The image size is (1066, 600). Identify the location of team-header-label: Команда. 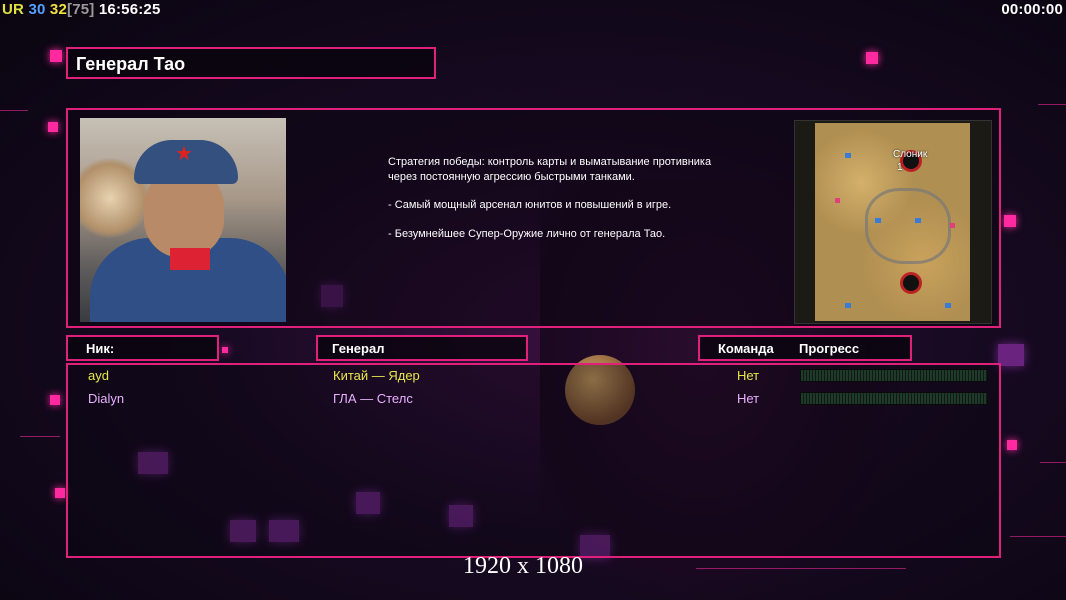
(746, 348).